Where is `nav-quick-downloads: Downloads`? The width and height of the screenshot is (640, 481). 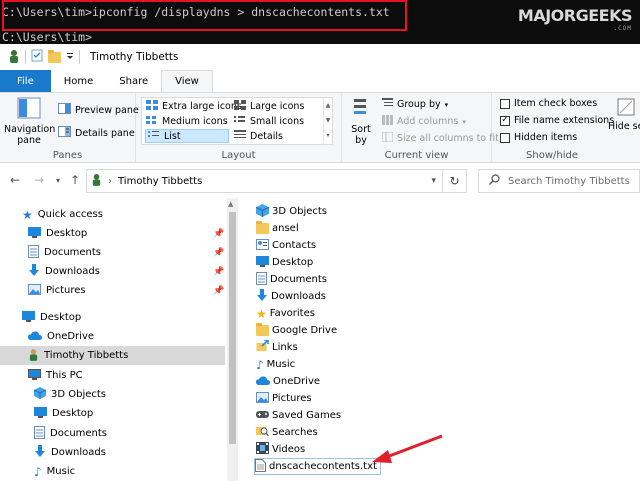 nav-quick-downloads: Downloads is located at coordinates (112, 271).